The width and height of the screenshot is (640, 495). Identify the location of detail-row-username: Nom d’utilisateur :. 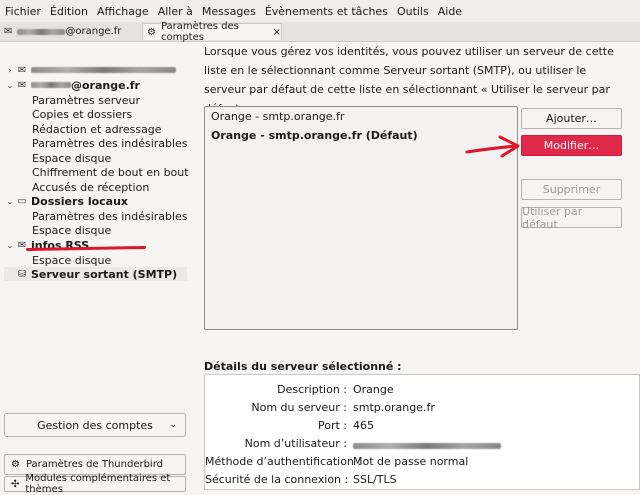
(353, 444).